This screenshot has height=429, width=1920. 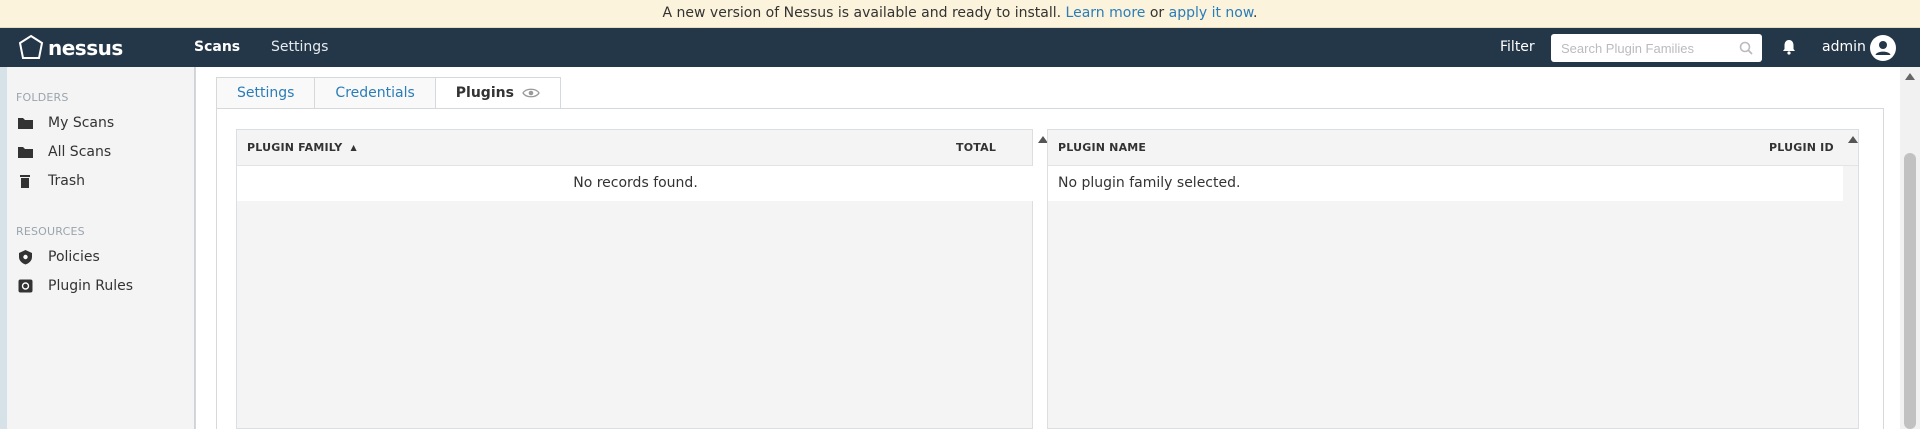 What do you see at coordinates (634, 148) in the screenshot?
I see `table-header: PLUGIN FAMILY ▲ TOTAL` at bounding box center [634, 148].